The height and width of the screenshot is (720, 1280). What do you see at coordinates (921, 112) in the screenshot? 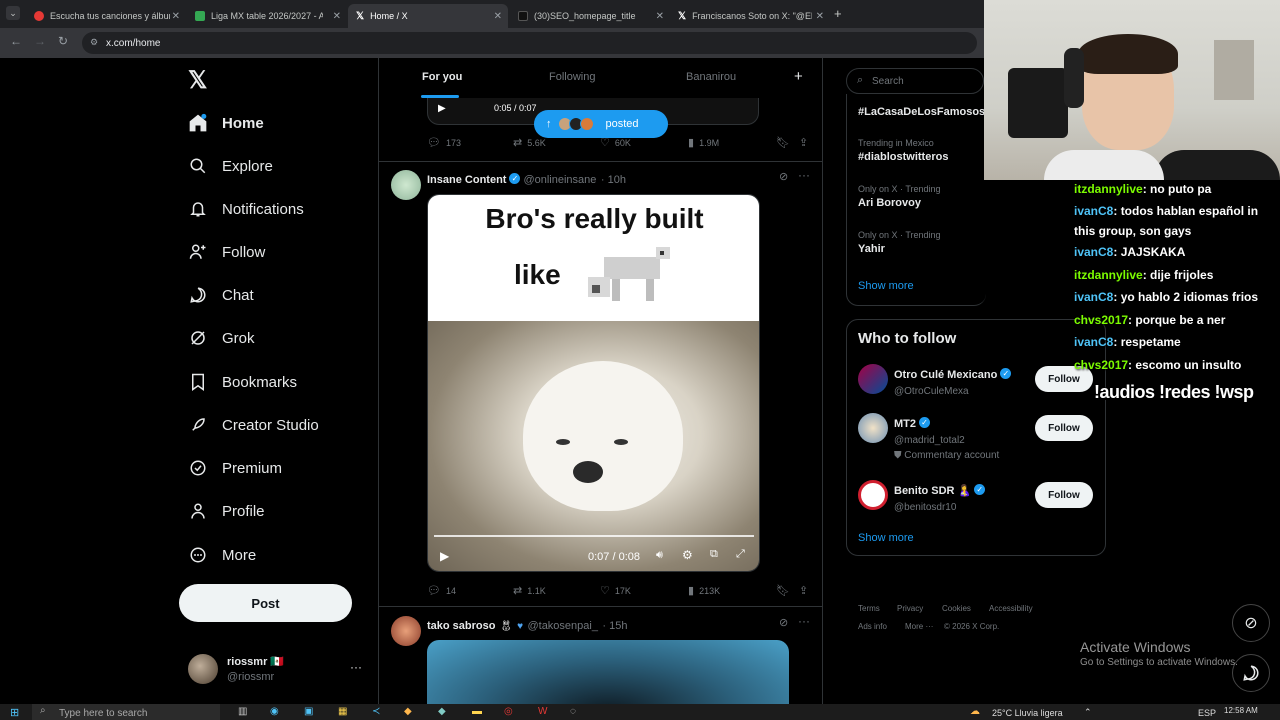
I see `trend-item: #LaCasaDeLosFamosos` at bounding box center [921, 112].